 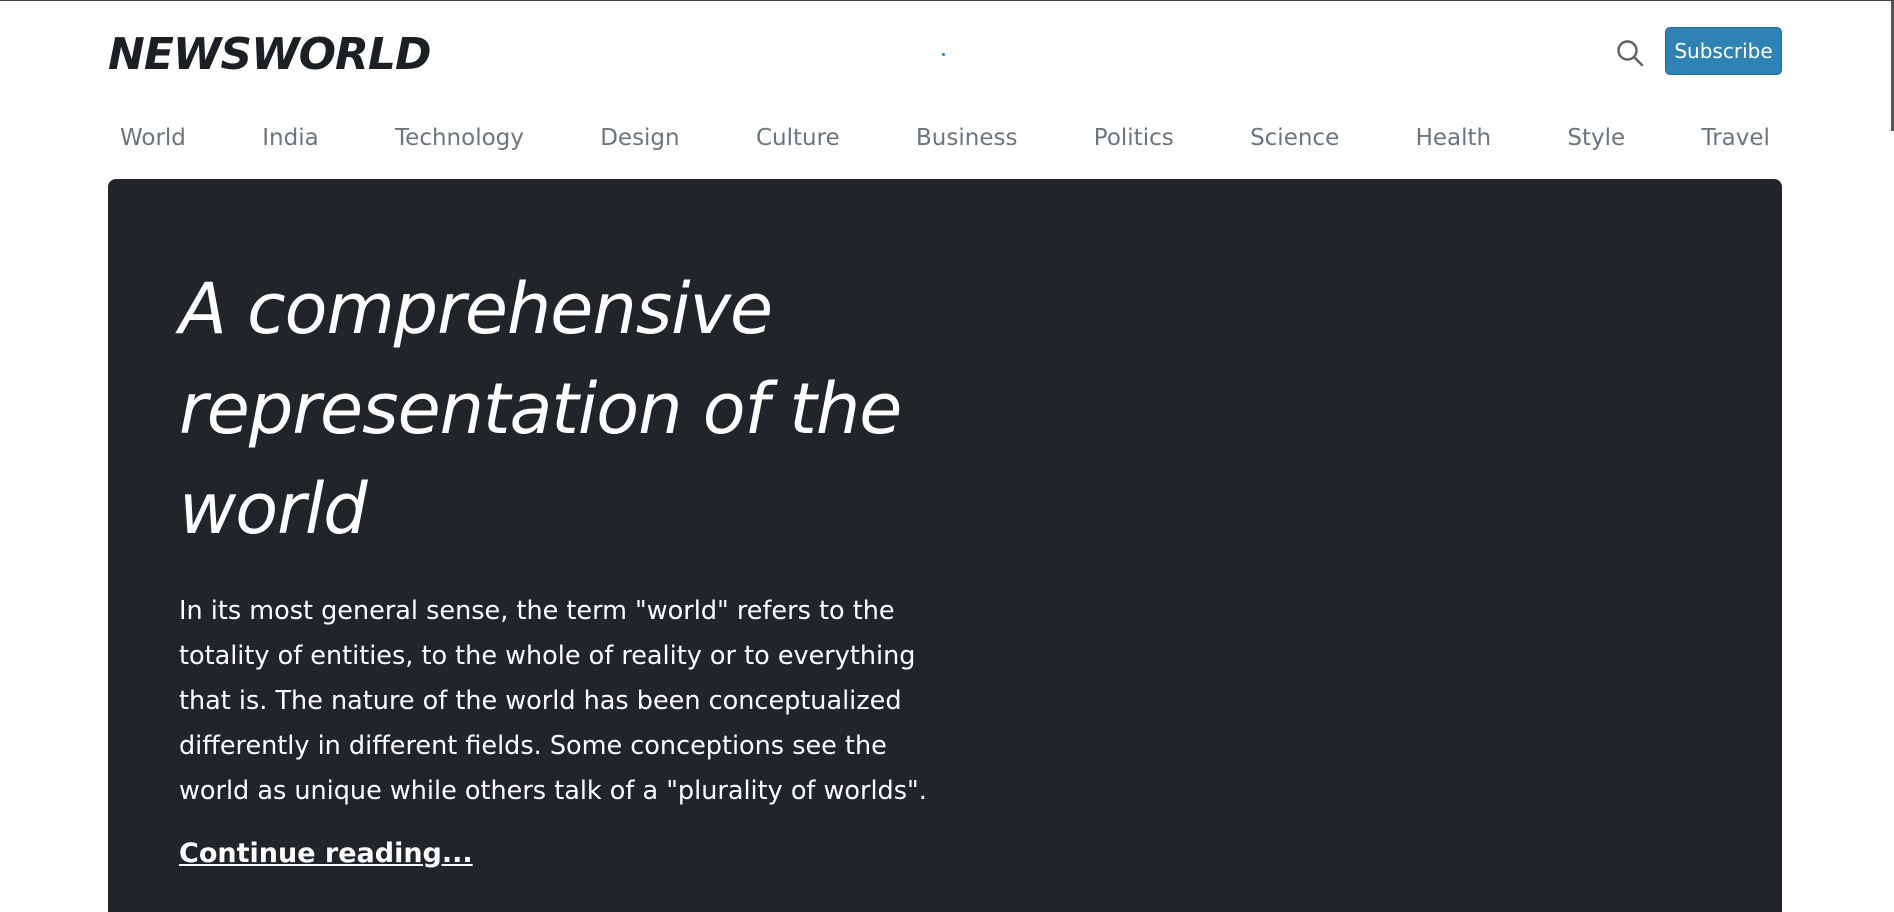 What do you see at coordinates (943, 54) in the screenshot?
I see `decorative-dot` at bounding box center [943, 54].